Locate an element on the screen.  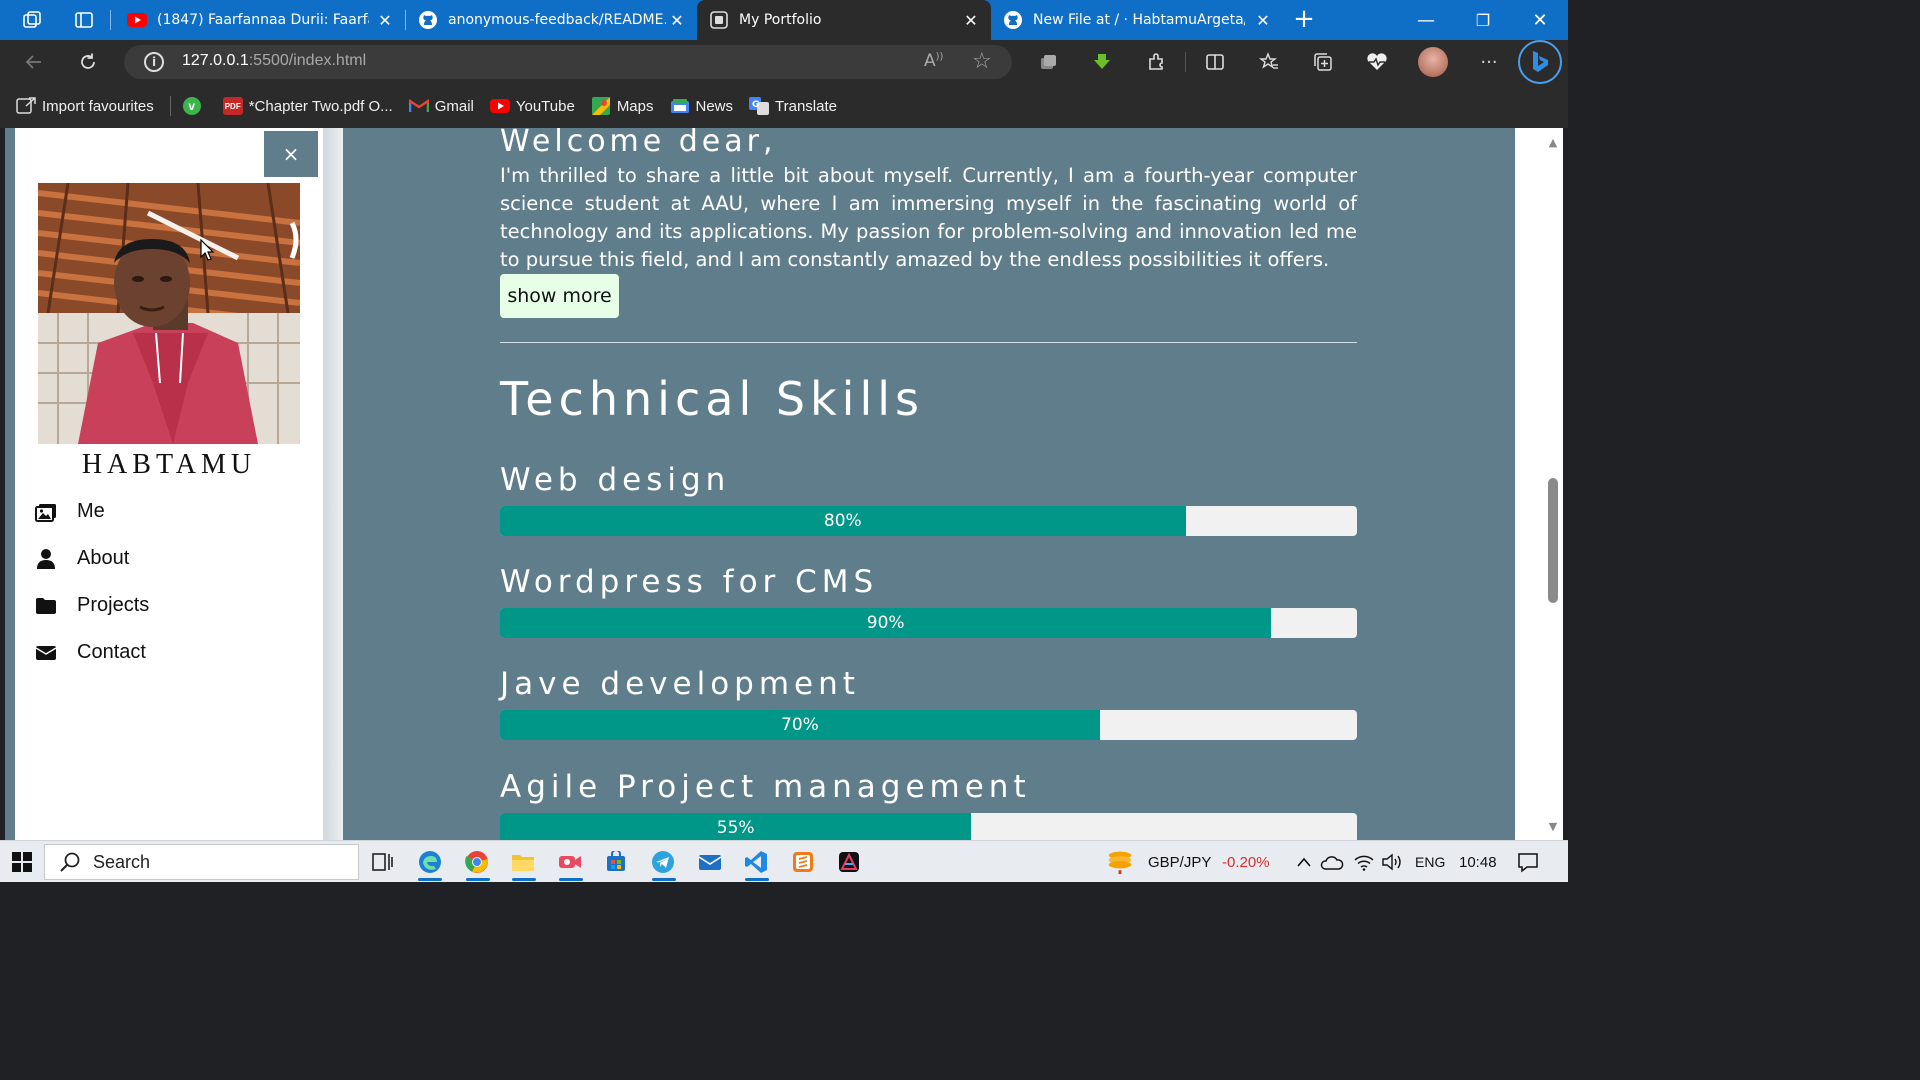
skill-progress-bar: 70% is located at coordinates (928, 725).